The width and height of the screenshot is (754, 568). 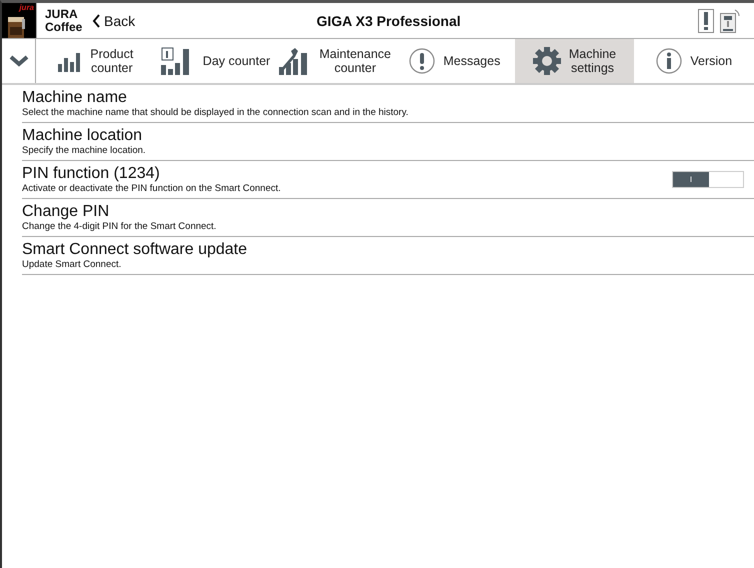 I want to click on nav-tab: Product counter, so click(x=96, y=61).